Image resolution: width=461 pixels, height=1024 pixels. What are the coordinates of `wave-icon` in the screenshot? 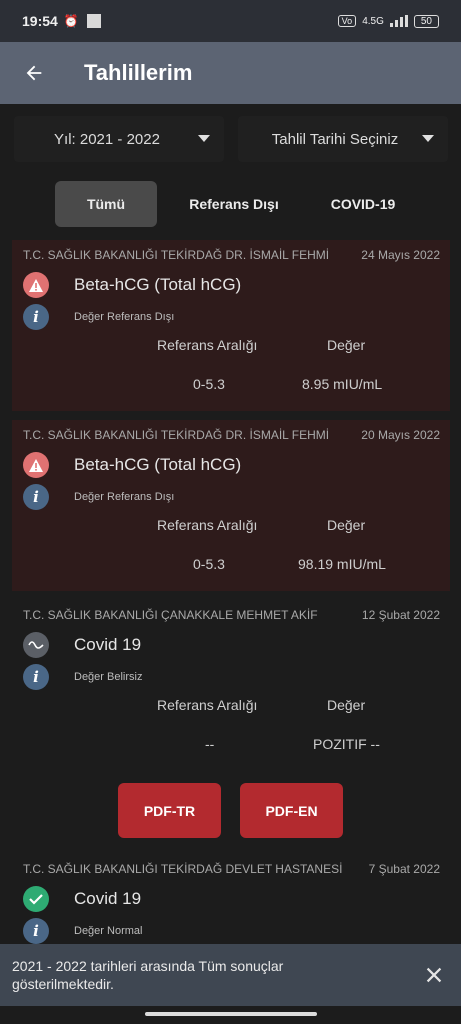 It's located at (36, 645).